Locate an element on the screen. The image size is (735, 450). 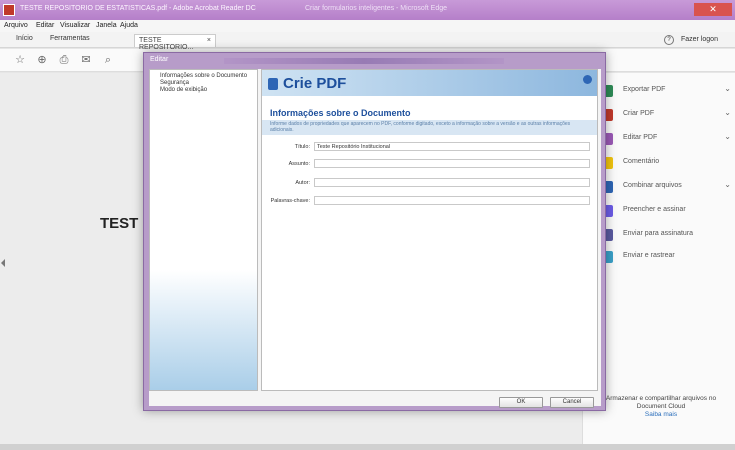
menu-editar: Editar is located at coordinates (45, 25).